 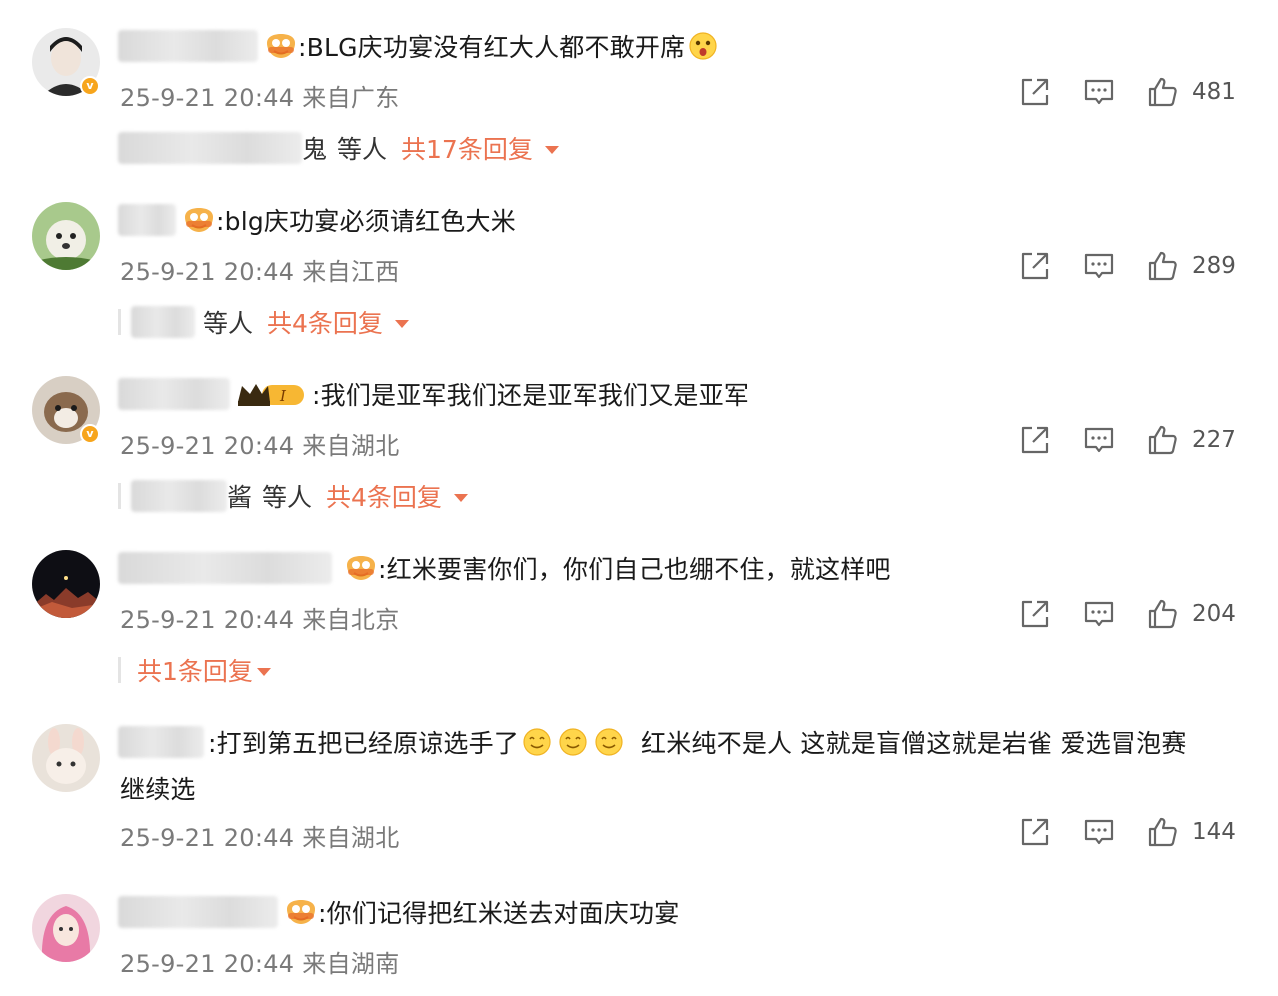 I want to click on replies-summary: 共1条回复, so click(x=194, y=670).